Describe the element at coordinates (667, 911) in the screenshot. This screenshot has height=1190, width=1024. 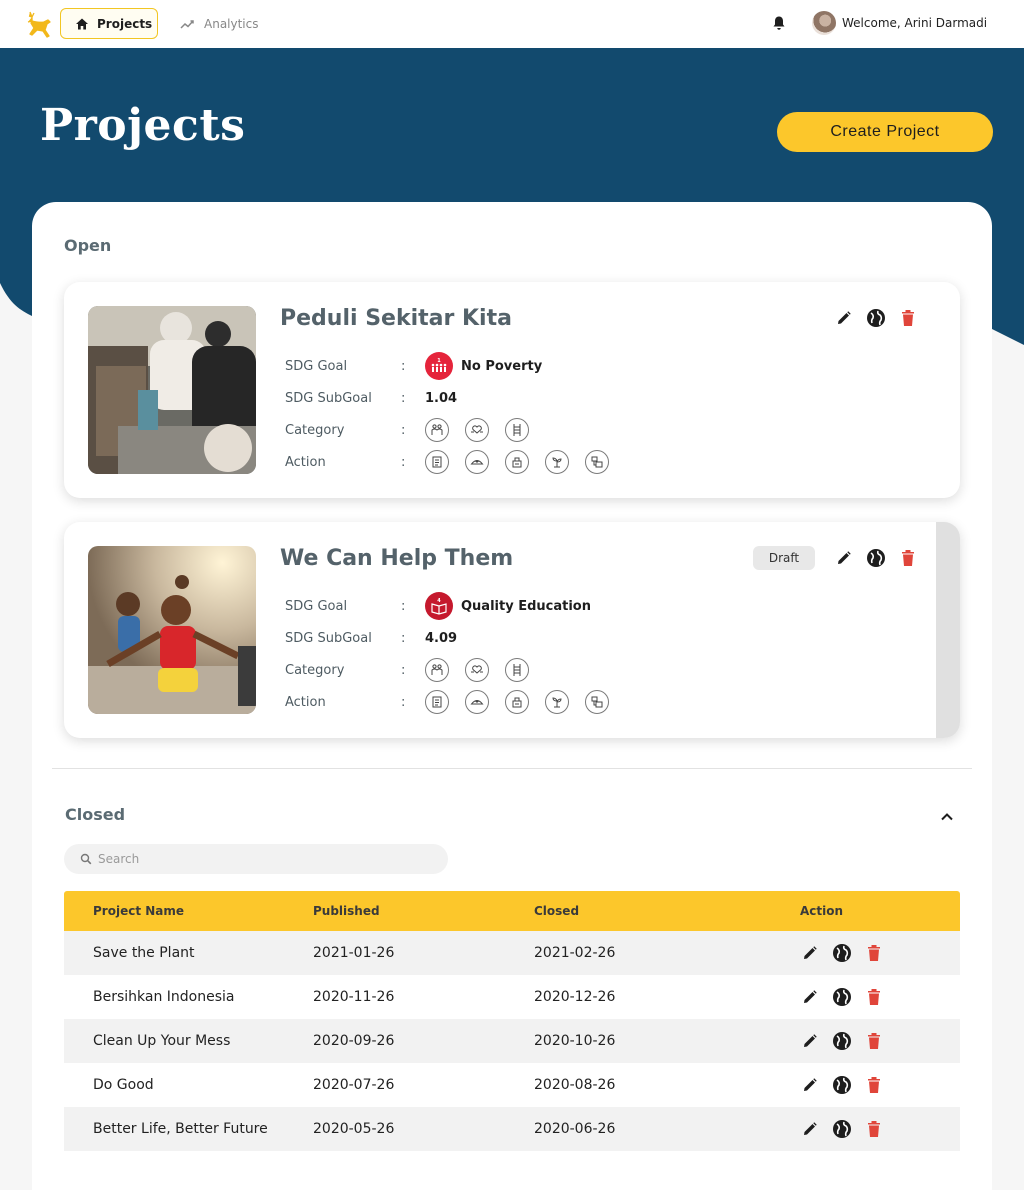
I see `column-header-closed: Closed` at that location.